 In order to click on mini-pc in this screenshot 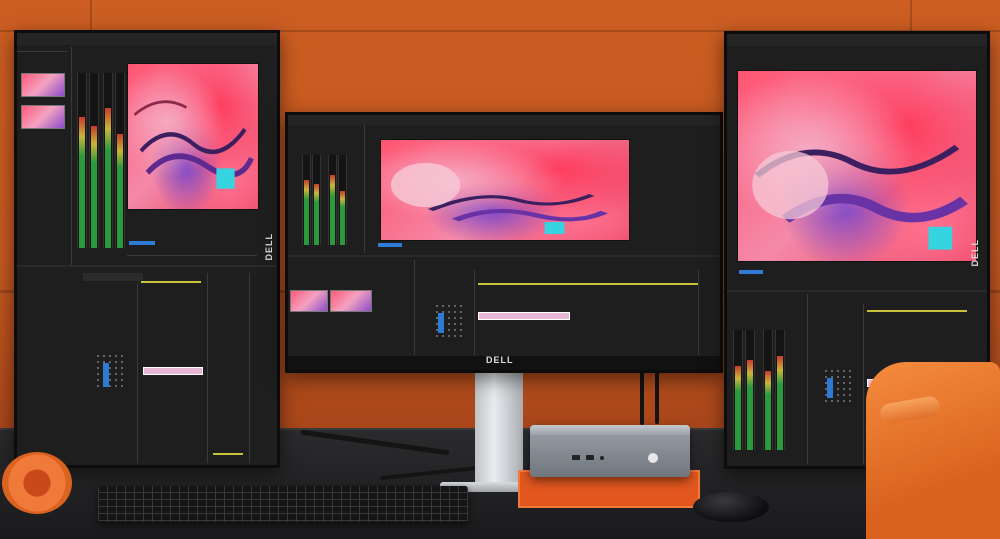, I will do `click(610, 451)`.